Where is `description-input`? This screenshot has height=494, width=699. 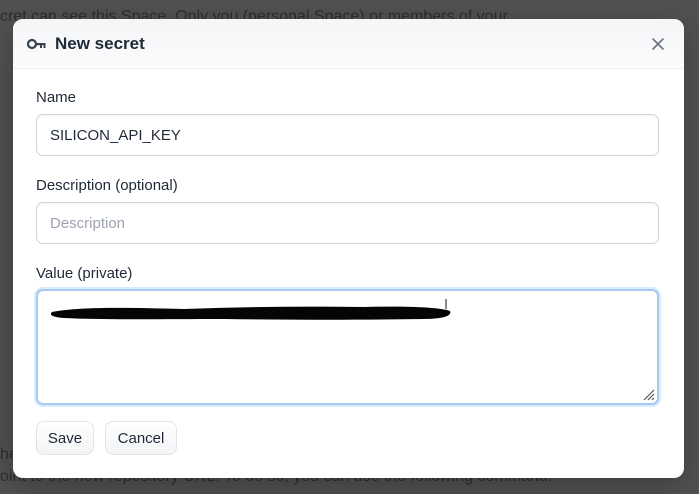
description-input is located at coordinates (347, 223).